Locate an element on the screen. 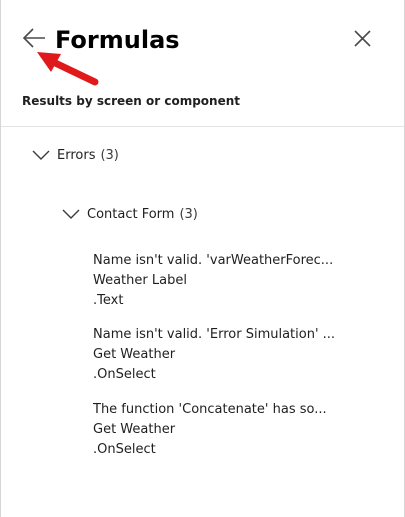 The height and width of the screenshot is (517, 405). tree-node-label: Errors is located at coordinates (76, 155).